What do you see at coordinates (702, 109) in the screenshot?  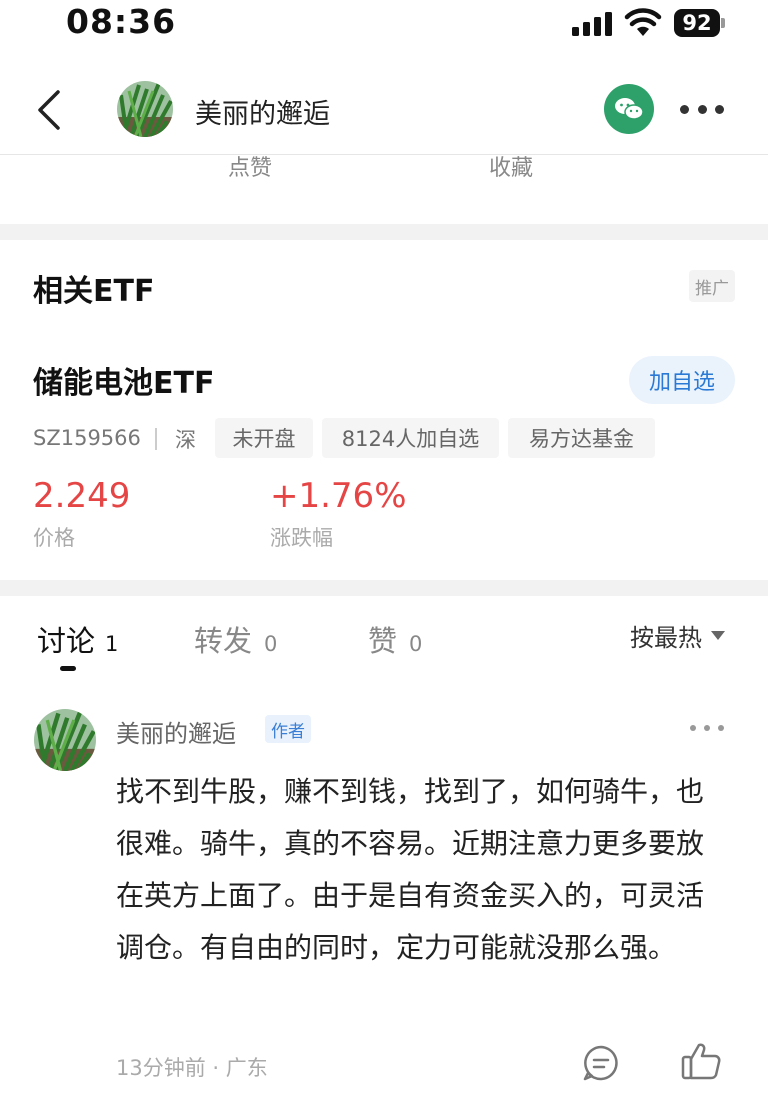 I see `more-icon` at bounding box center [702, 109].